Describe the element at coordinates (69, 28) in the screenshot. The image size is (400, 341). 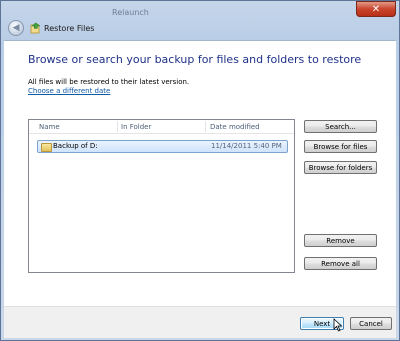
I see `window-title: Restore Files` at that location.